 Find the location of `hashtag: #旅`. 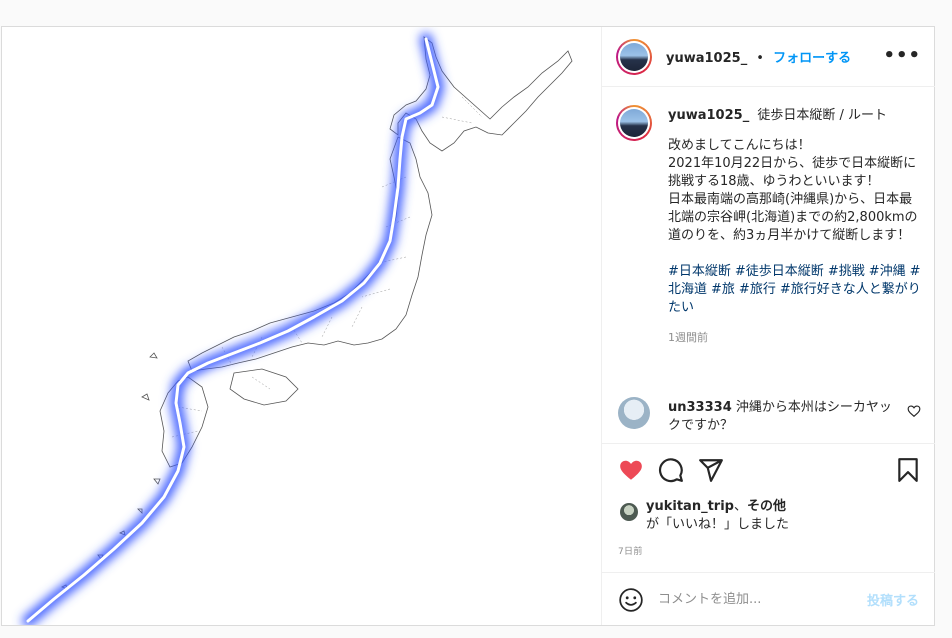

hashtag: #旅 is located at coordinates (723, 289).